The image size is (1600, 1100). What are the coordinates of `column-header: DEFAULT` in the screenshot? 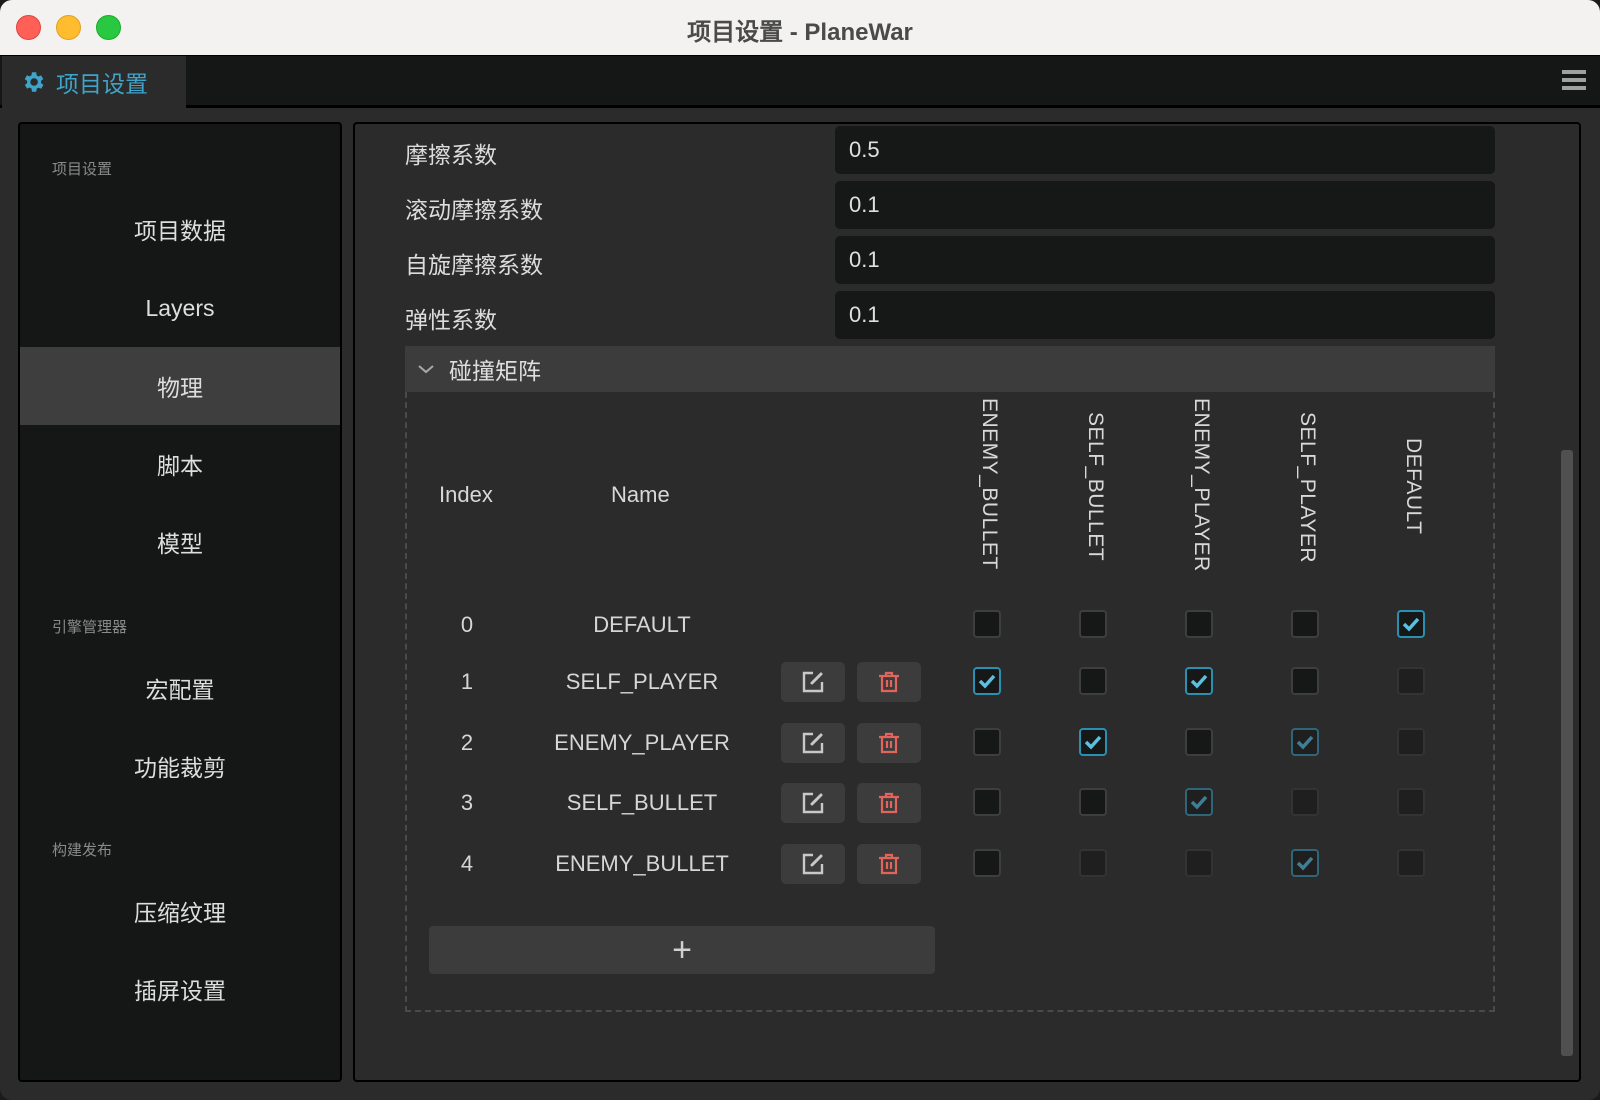 It's located at (1413, 486).